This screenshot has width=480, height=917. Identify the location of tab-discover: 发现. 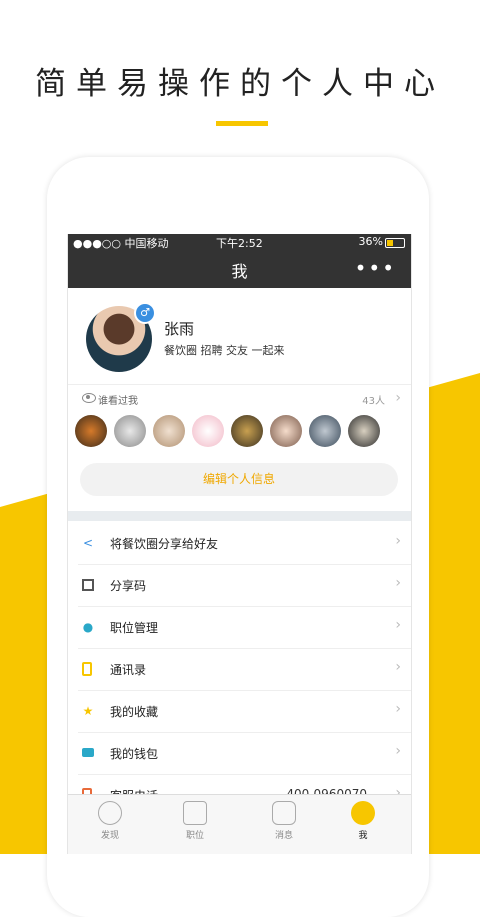
(110, 821).